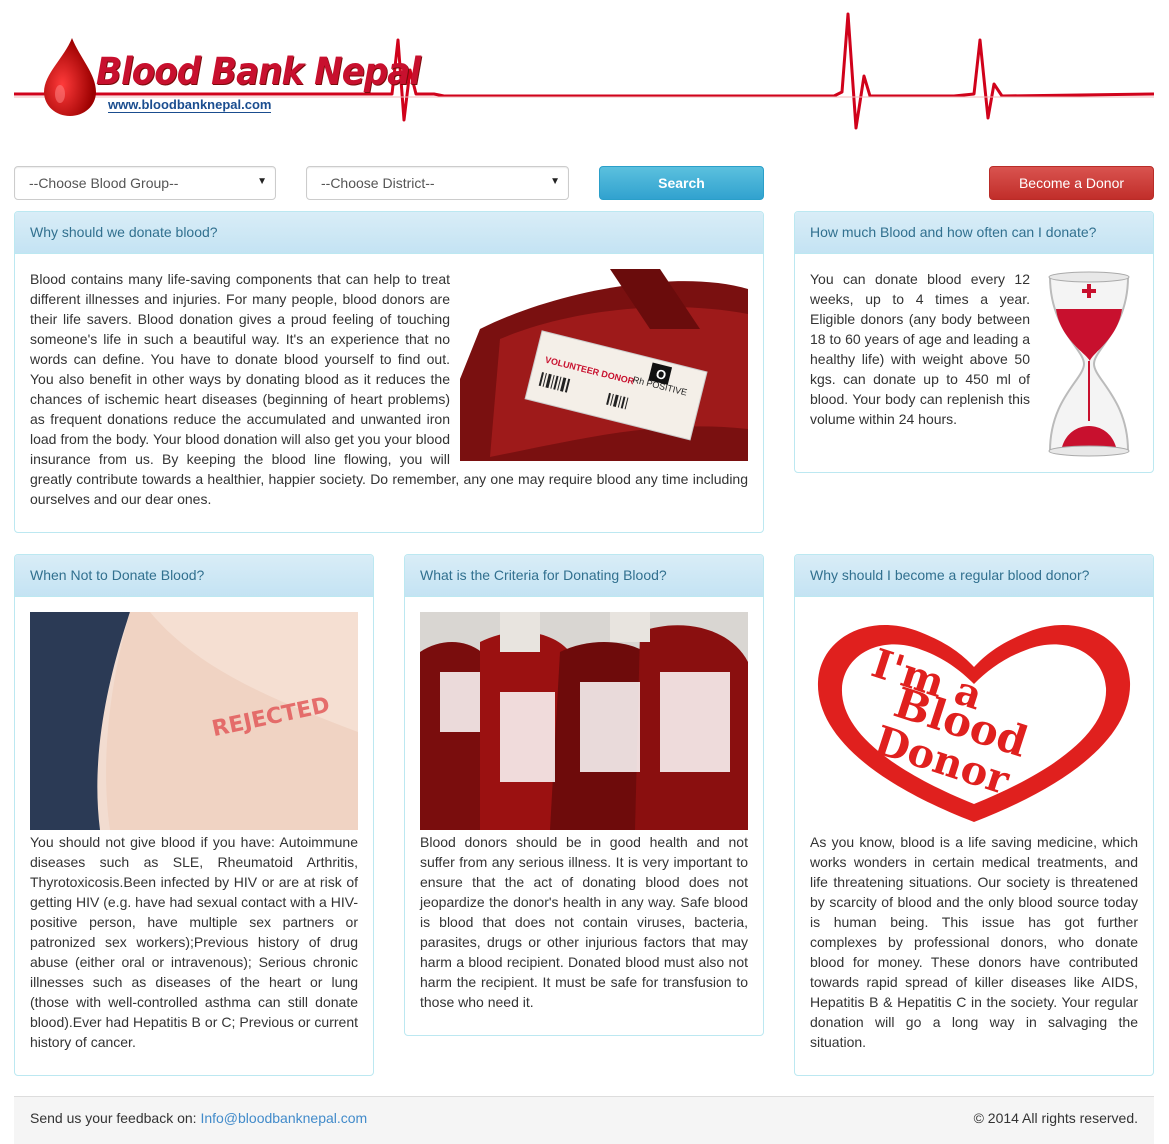  Describe the element at coordinates (104, 183) in the screenshot. I see `blood-group-select-value: --Choose Blood Group--` at that location.